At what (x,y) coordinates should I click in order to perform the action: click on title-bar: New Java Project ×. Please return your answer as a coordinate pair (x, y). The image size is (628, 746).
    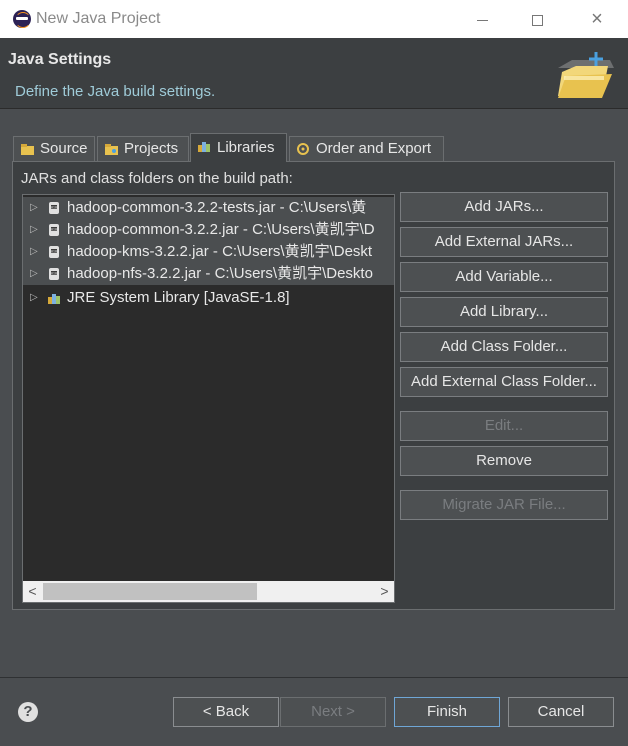
    Looking at the image, I should click on (314, 19).